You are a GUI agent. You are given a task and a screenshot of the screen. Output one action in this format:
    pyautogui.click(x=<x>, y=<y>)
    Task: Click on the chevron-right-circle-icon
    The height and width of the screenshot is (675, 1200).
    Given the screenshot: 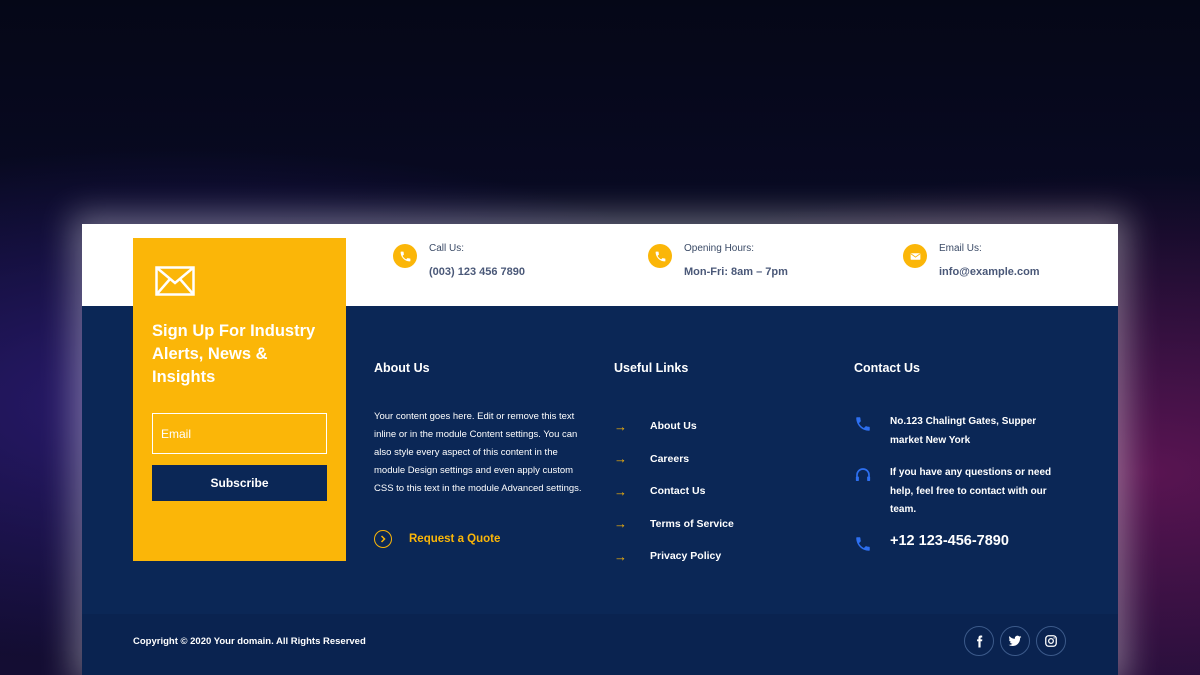 What is the action you would take?
    pyautogui.click(x=383, y=539)
    